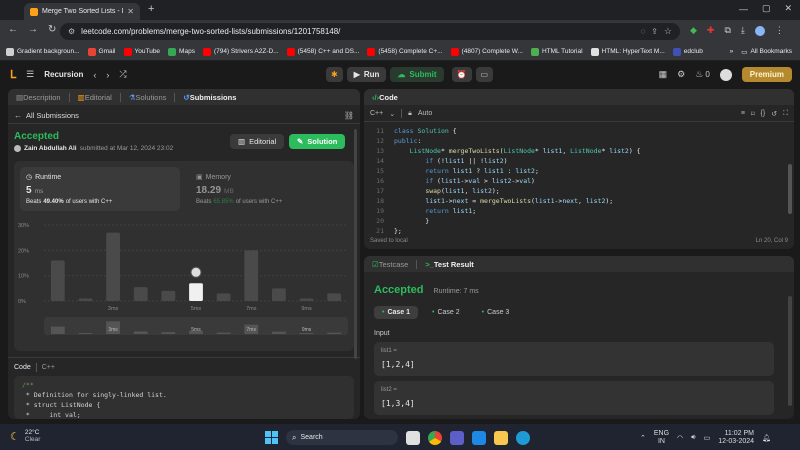 Image resolution: width=800 pixels, height=450 pixels. I want to click on reload-icon: ↻, so click(52, 29).